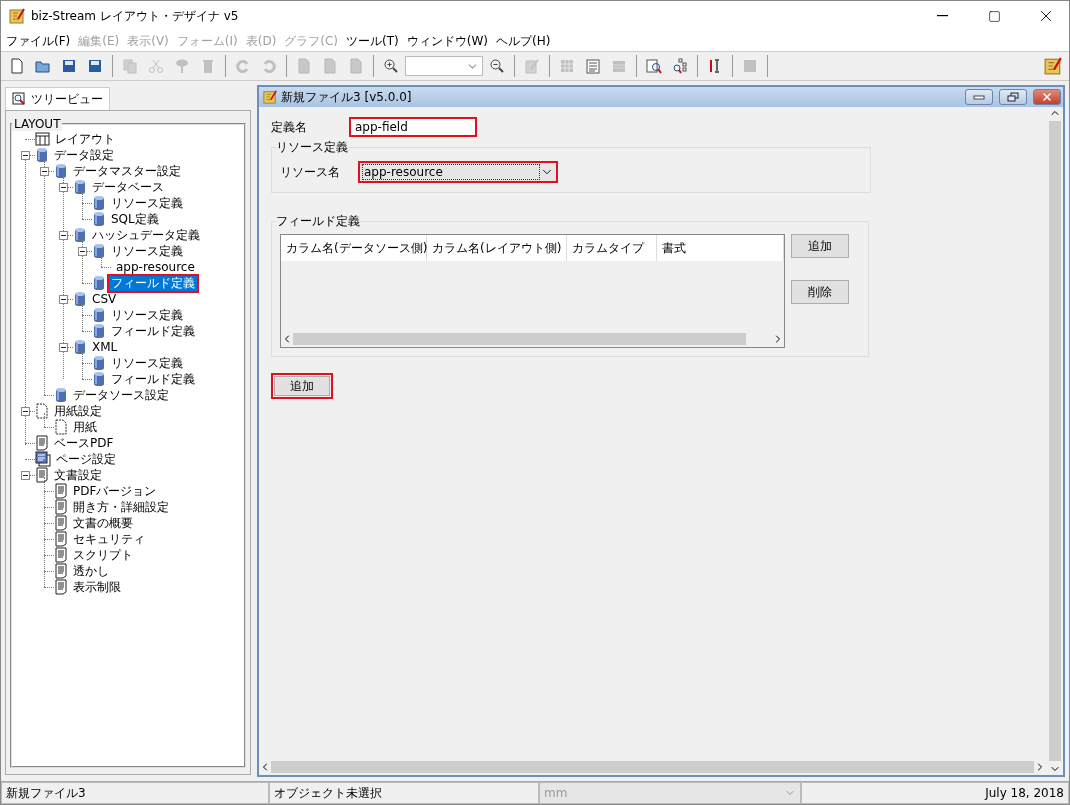  What do you see at coordinates (135, 16) in the screenshot?
I see `window-title: biz-Stream レイアウト・デザイナ v5` at bounding box center [135, 16].